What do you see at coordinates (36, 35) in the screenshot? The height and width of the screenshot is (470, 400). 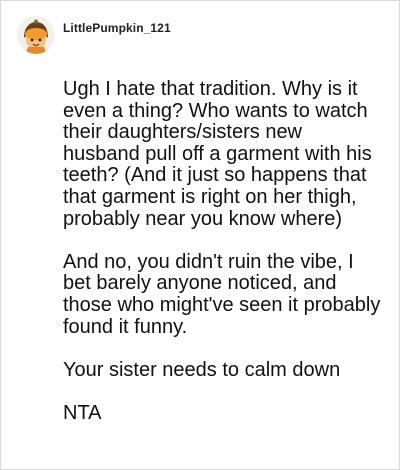 I see `pumpkin-avatar-icon` at bounding box center [36, 35].